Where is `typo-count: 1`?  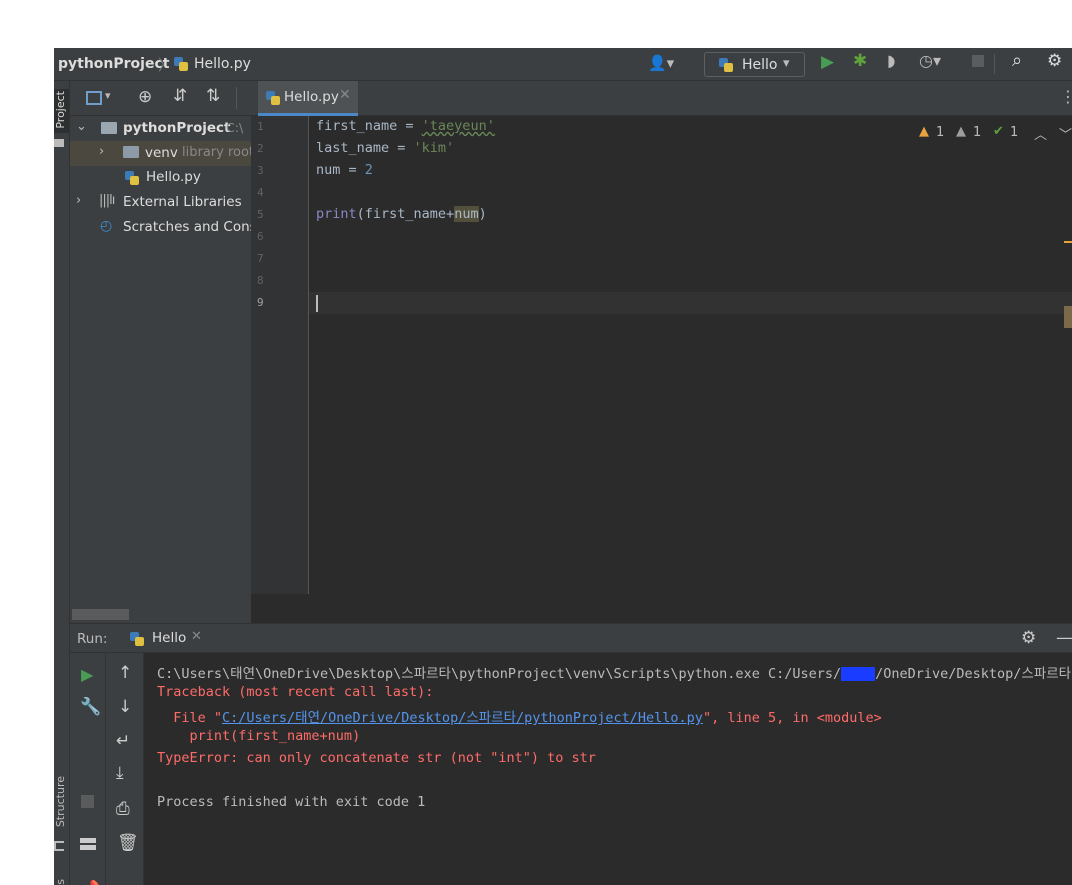
typo-count: 1 is located at coordinates (1014, 132).